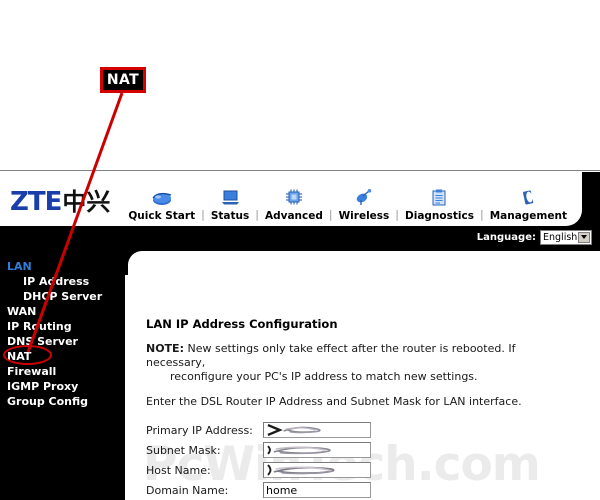 The image size is (600, 500). I want to click on page-title: LAN IP Address Configuration, so click(242, 324).